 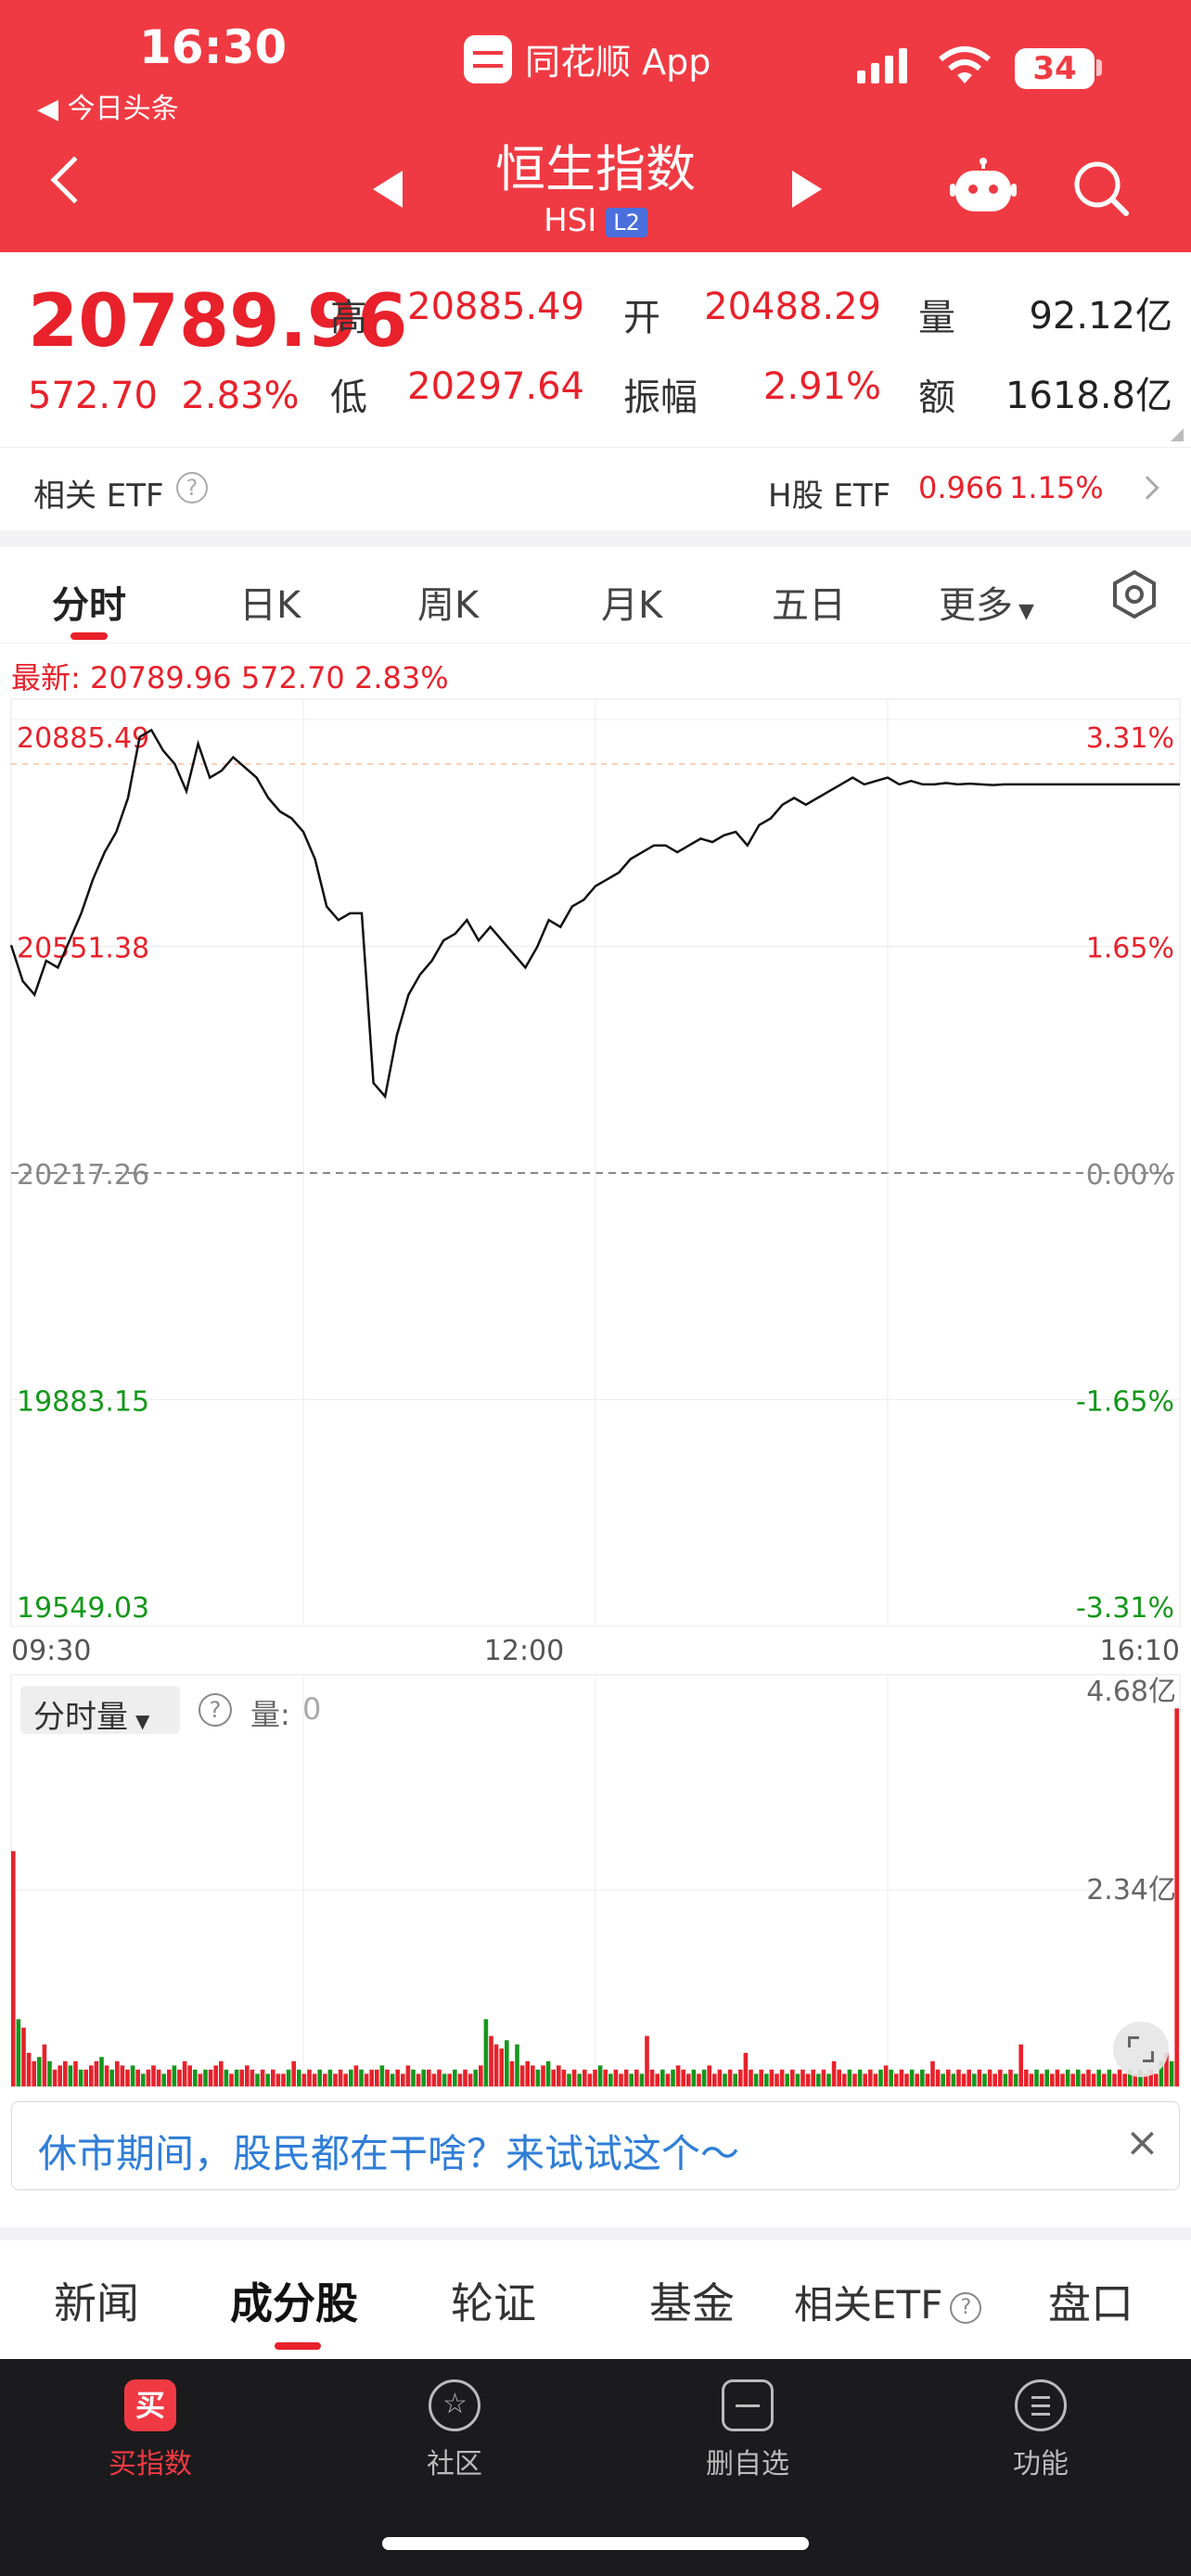 I want to click on app-name: 同花顺 App, so click(x=618, y=62).